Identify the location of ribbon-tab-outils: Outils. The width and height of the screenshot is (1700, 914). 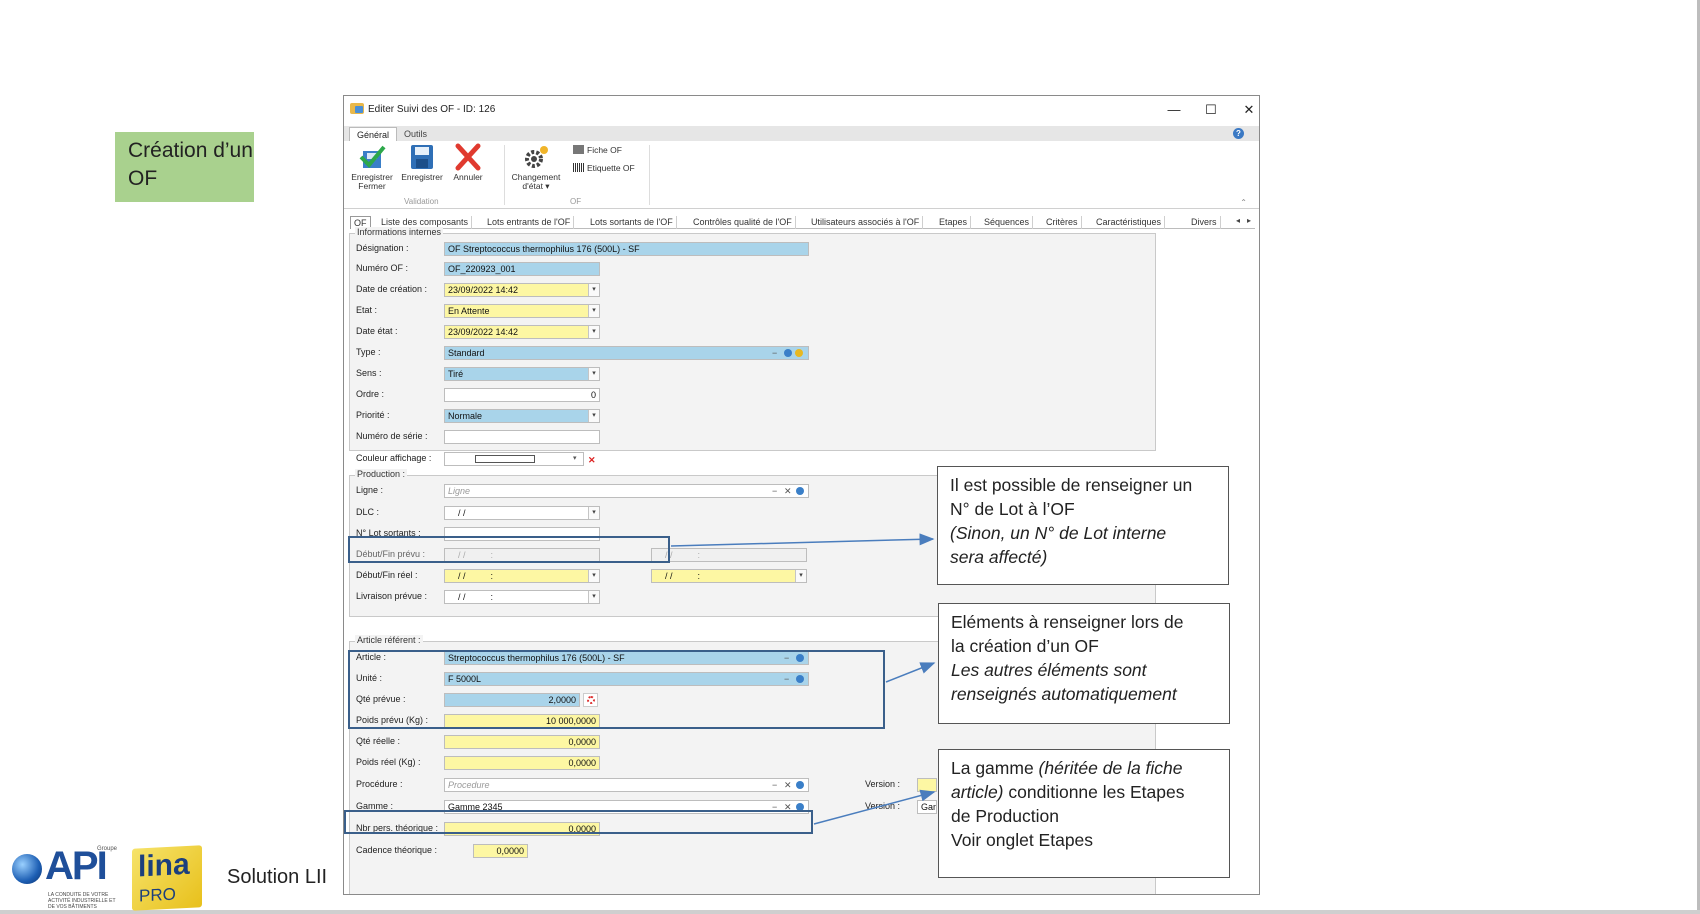
(415, 134).